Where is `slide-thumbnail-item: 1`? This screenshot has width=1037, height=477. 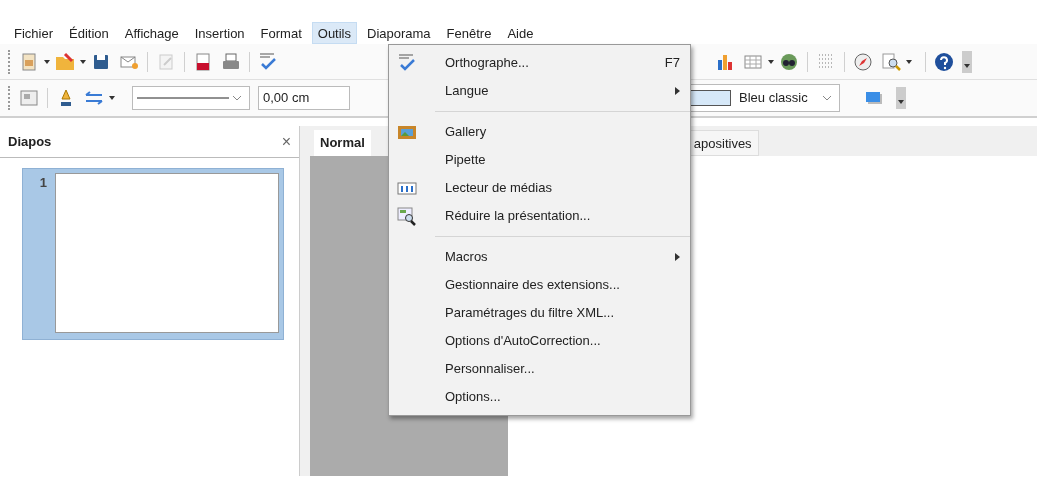 slide-thumbnail-item: 1 is located at coordinates (153, 254).